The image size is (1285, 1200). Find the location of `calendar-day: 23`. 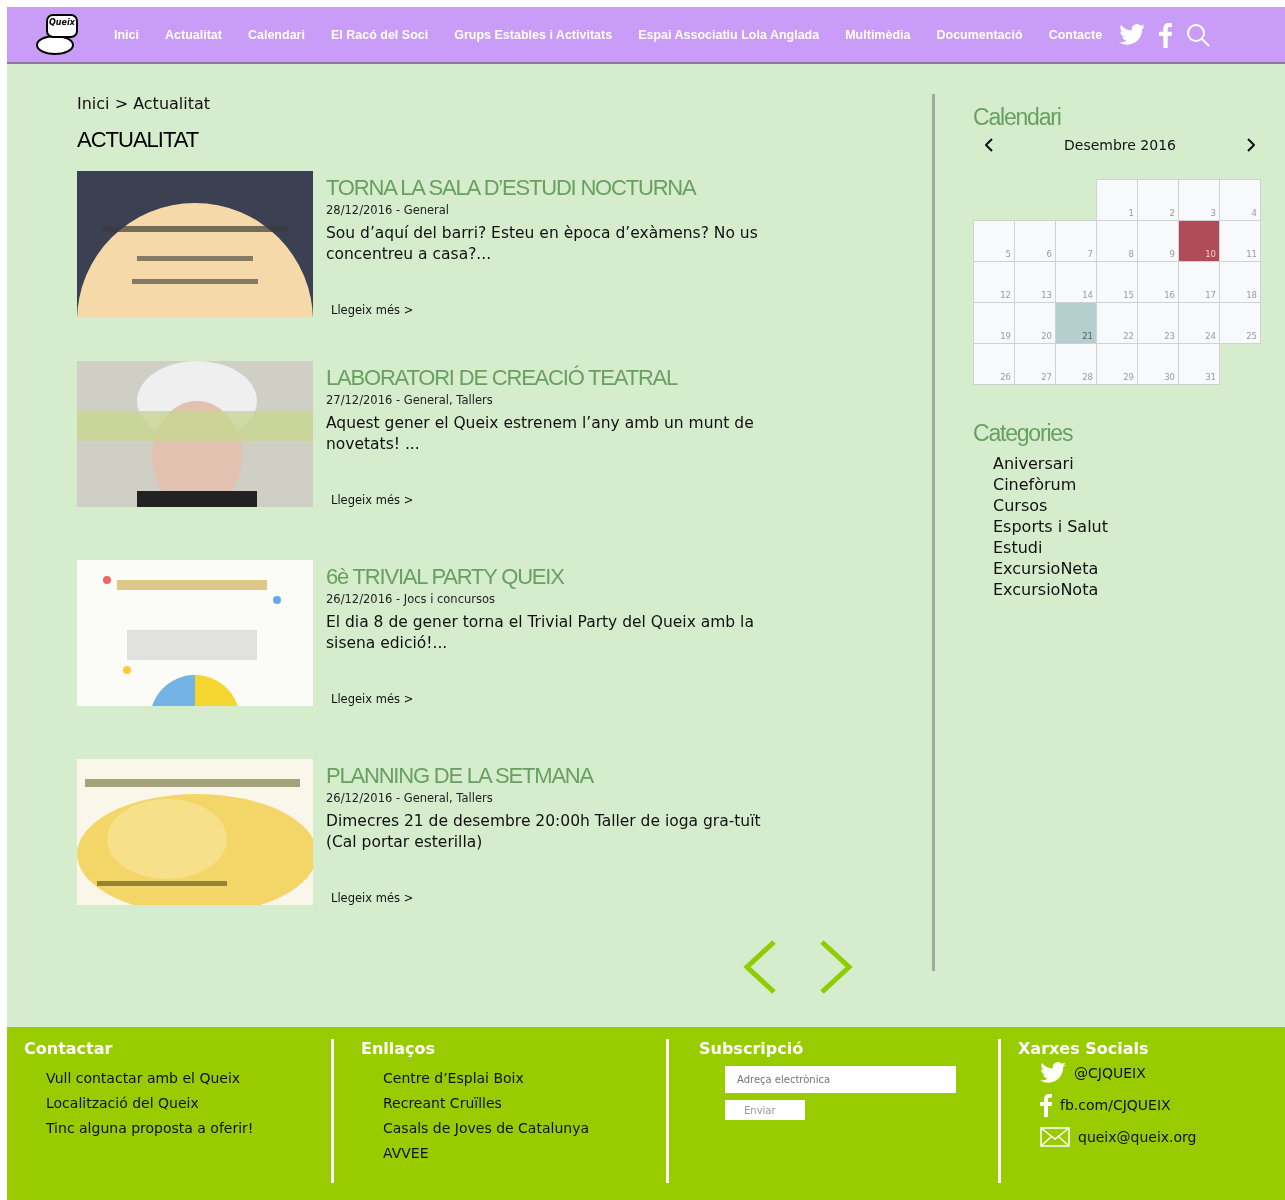

calendar-day: 23 is located at coordinates (1158, 323).